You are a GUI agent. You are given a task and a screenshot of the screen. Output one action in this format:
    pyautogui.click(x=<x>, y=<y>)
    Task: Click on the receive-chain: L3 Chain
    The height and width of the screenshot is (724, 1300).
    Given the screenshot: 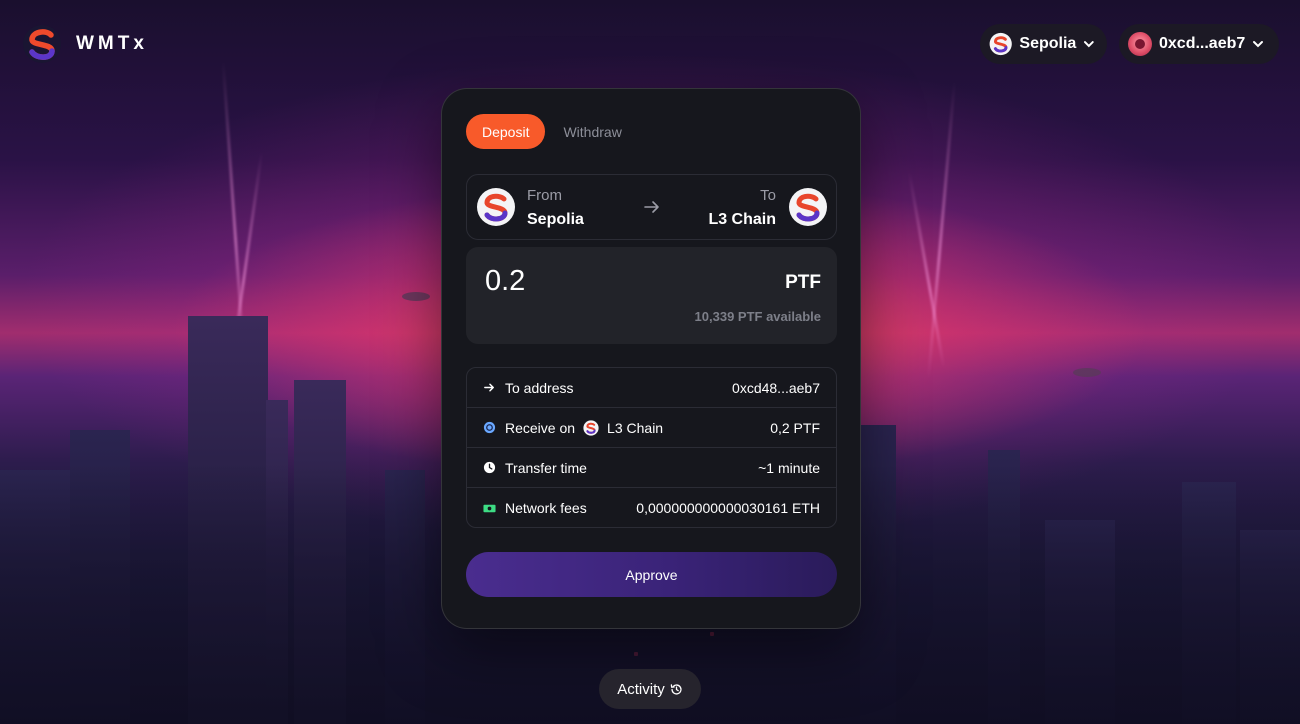 What is the action you would take?
    pyautogui.click(x=635, y=427)
    